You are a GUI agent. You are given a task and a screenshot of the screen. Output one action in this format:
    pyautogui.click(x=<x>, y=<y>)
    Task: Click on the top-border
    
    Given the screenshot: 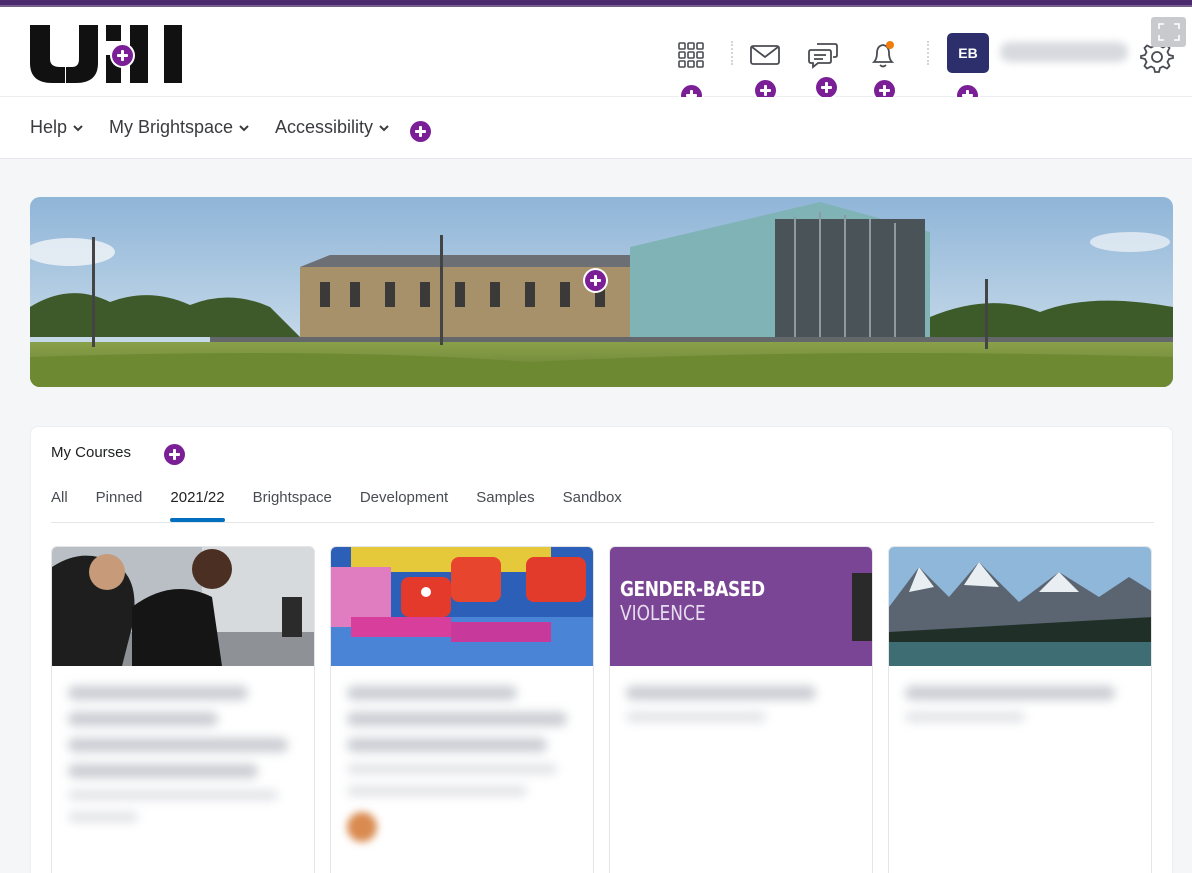 What is the action you would take?
    pyautogui.click(x=596, y=3)
    